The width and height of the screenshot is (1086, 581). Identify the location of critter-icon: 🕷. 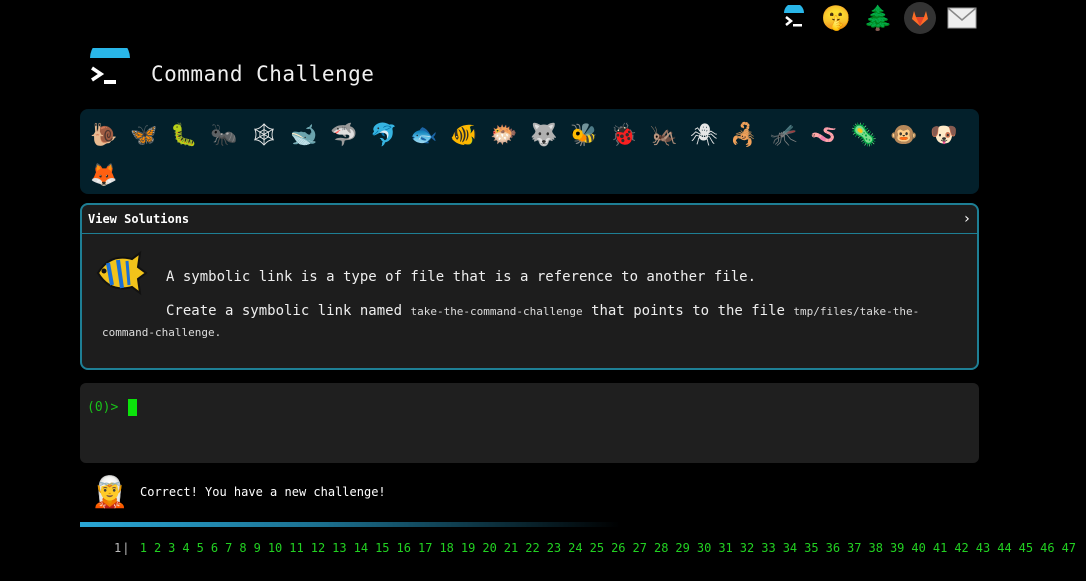
(704, 135).